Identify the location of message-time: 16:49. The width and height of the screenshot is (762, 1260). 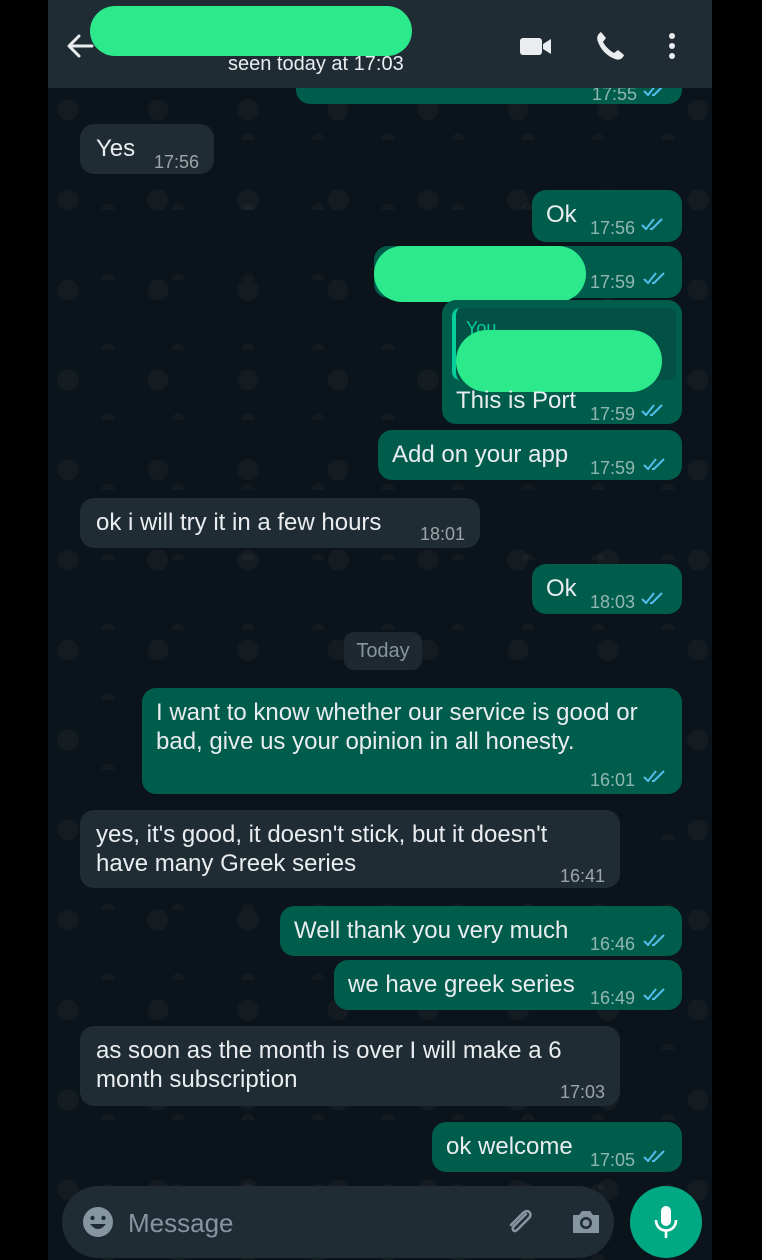
(613, 998).